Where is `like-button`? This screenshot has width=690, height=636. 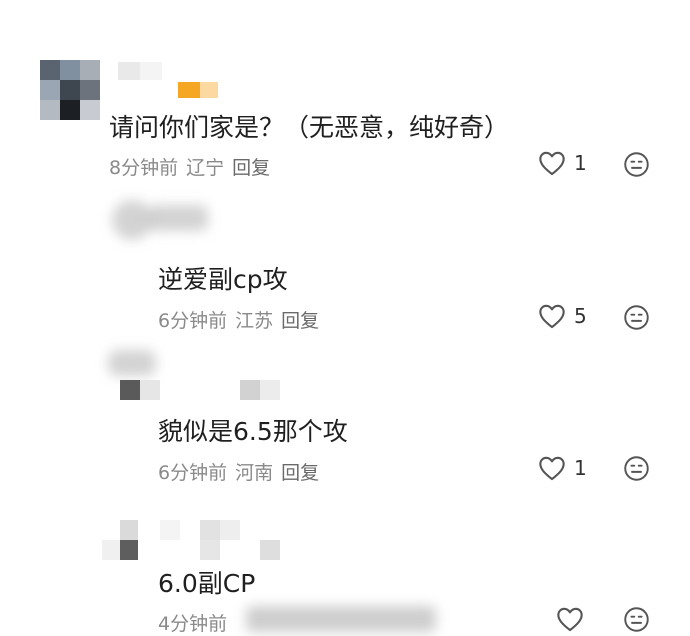 like-button is located at coordinates (570, 619).